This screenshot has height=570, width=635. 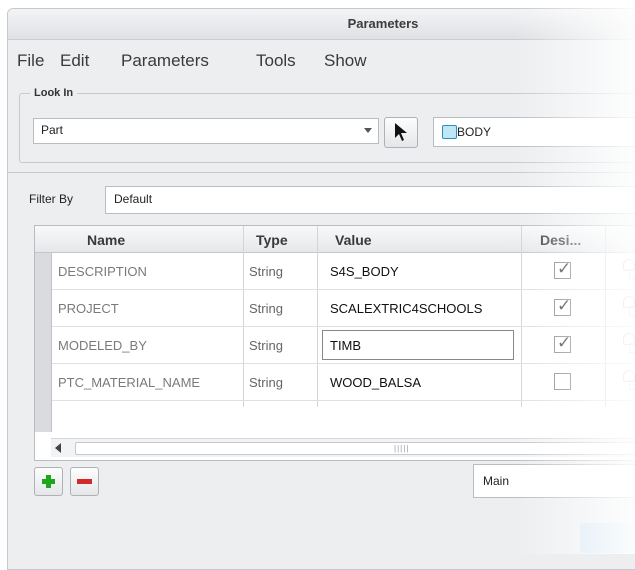 I want to click on table-row: MODELED_BY String TIMB ✓, so click(x=343, y=345).